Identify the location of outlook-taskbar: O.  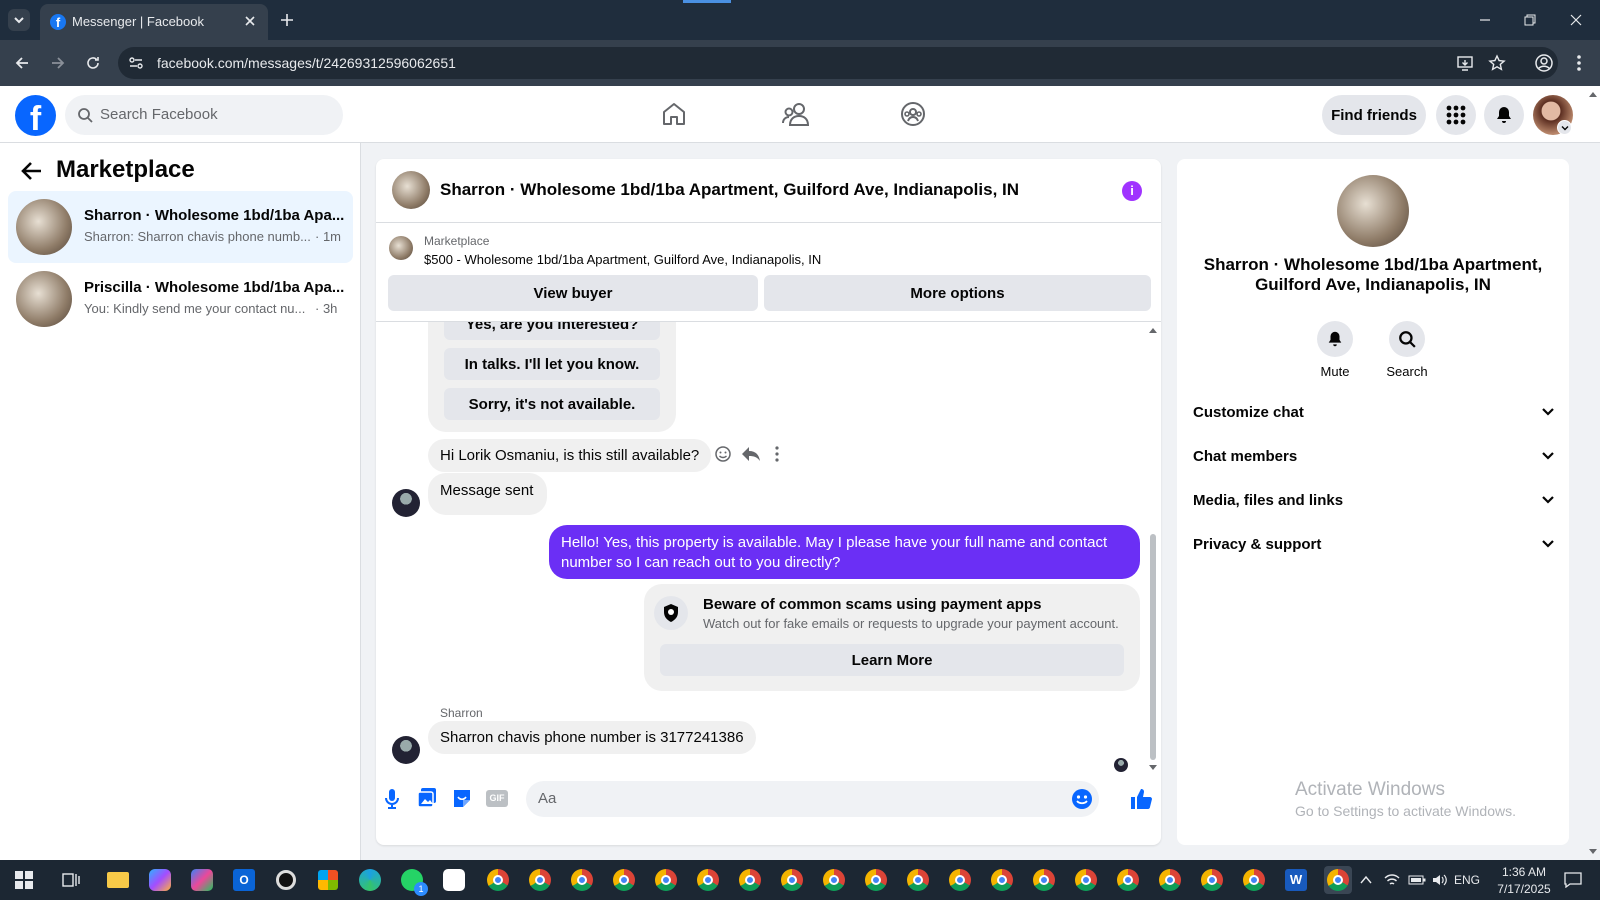
(244, 880).